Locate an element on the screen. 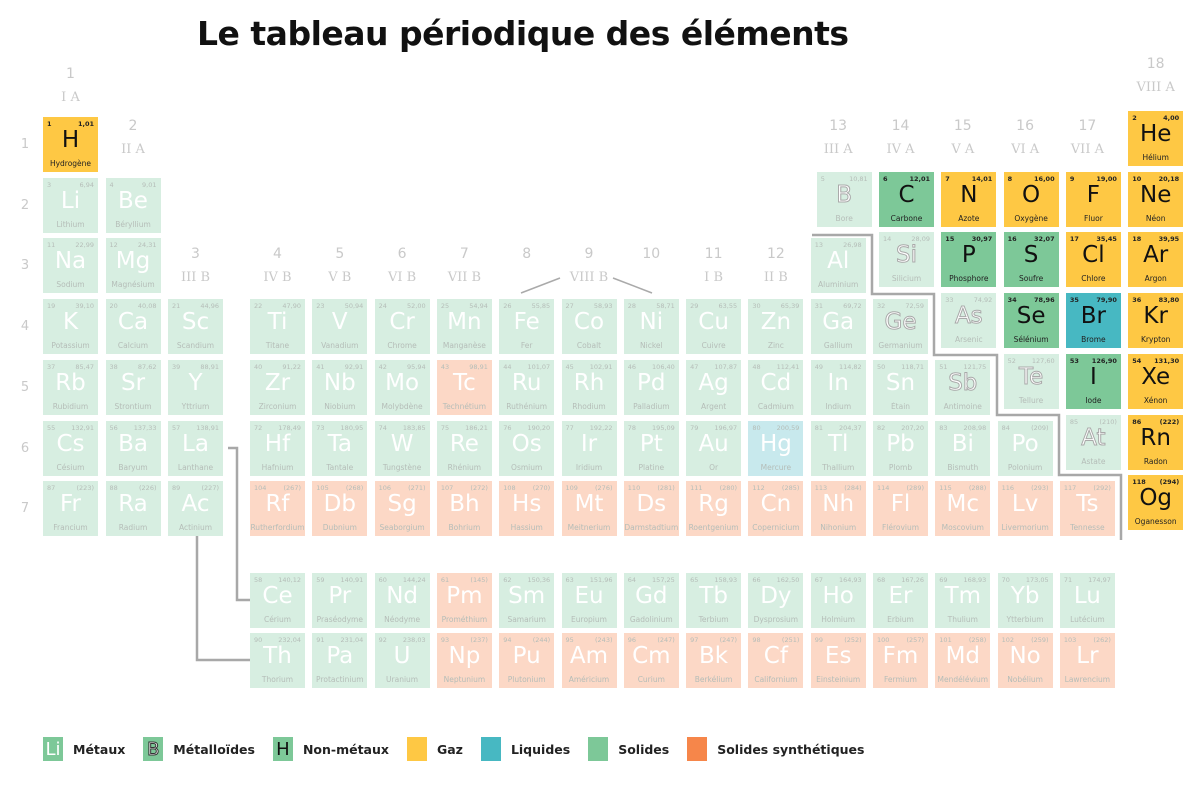 The width and height of the screenshot is (1200, 785). element-cell-pm: 61 (145) Pm Prométhium is located at coordinates (464, 600).